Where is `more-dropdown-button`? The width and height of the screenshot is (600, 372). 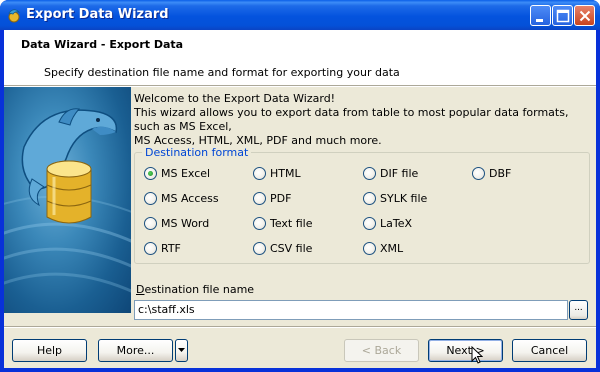
more-dropdown-button is located at coordinates (181, 350).